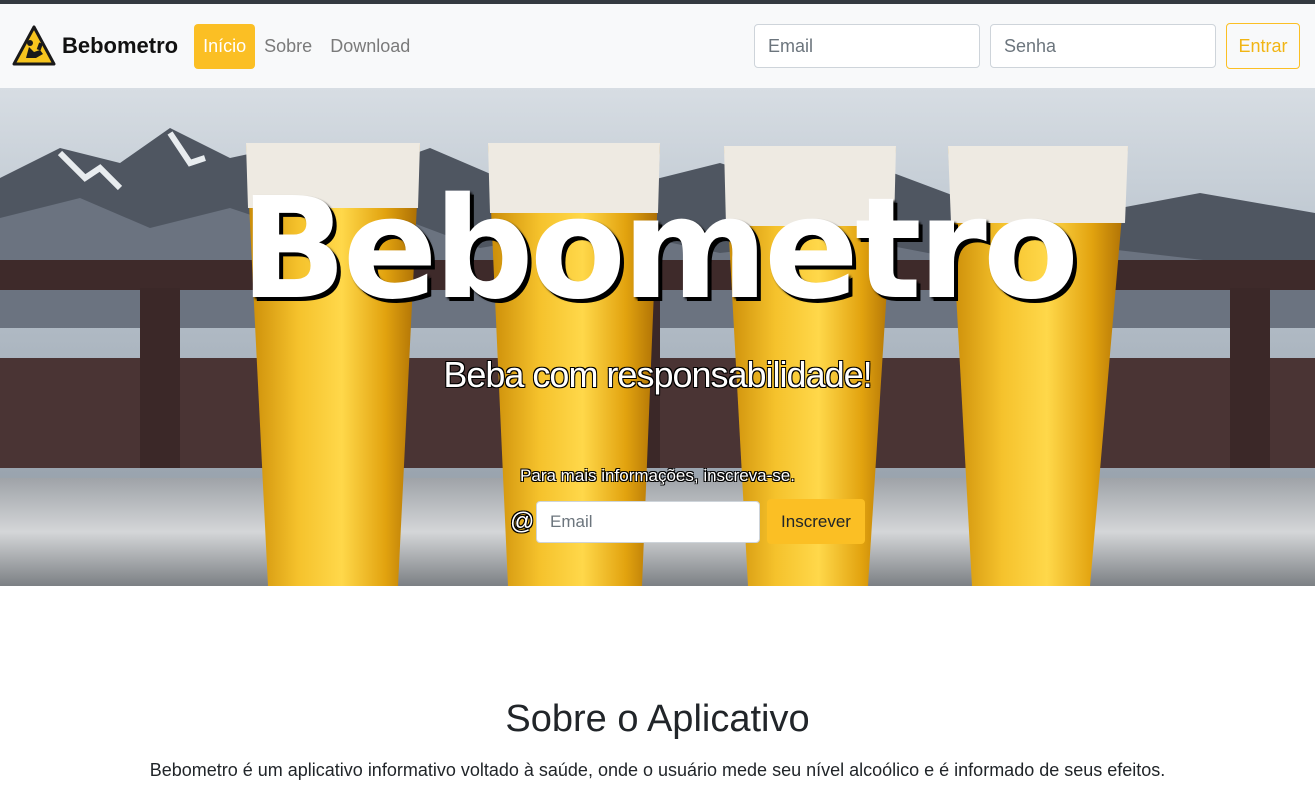 The height and width of the screenshot is (812, 1315). Describe the element at coordinates (657, 374) in the screenshot. I see `hero-subtitle: Beba com responsabilidade!` at that location.